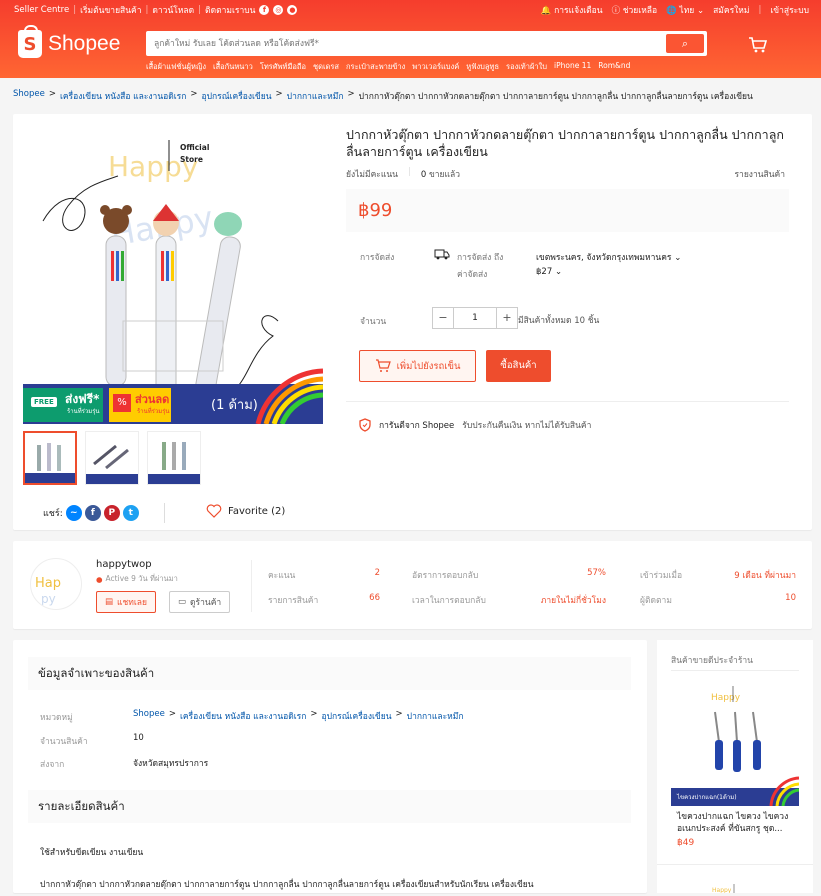 This screenshot has width=821, height=896. I want to click on report-link: รายงานสินค้า, so click(759, 174).